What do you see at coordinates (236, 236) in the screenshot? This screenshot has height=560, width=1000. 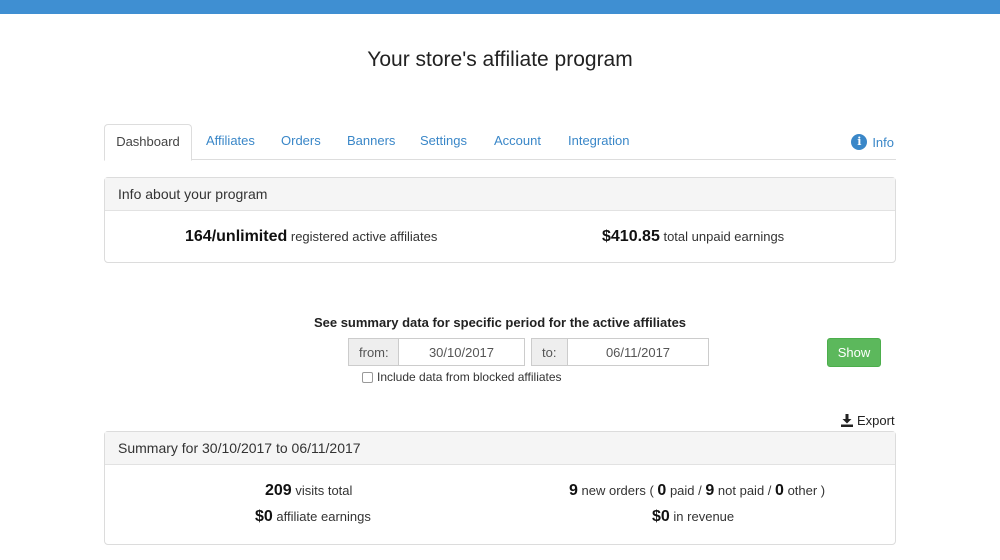 I see `affiliates-count-value: 164/unlimited` at bounding box center [236, 236].